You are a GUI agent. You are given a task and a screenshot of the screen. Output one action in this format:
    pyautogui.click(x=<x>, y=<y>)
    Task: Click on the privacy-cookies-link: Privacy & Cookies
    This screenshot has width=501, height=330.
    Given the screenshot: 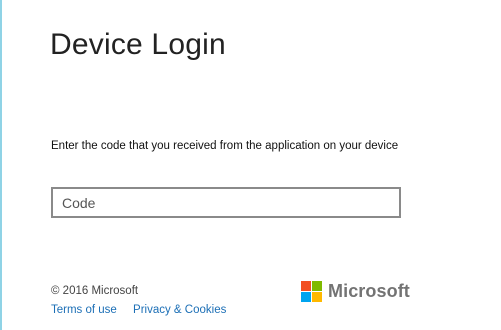 What is the action you would take?
    pyautogui.click(x=179, y=310)
    